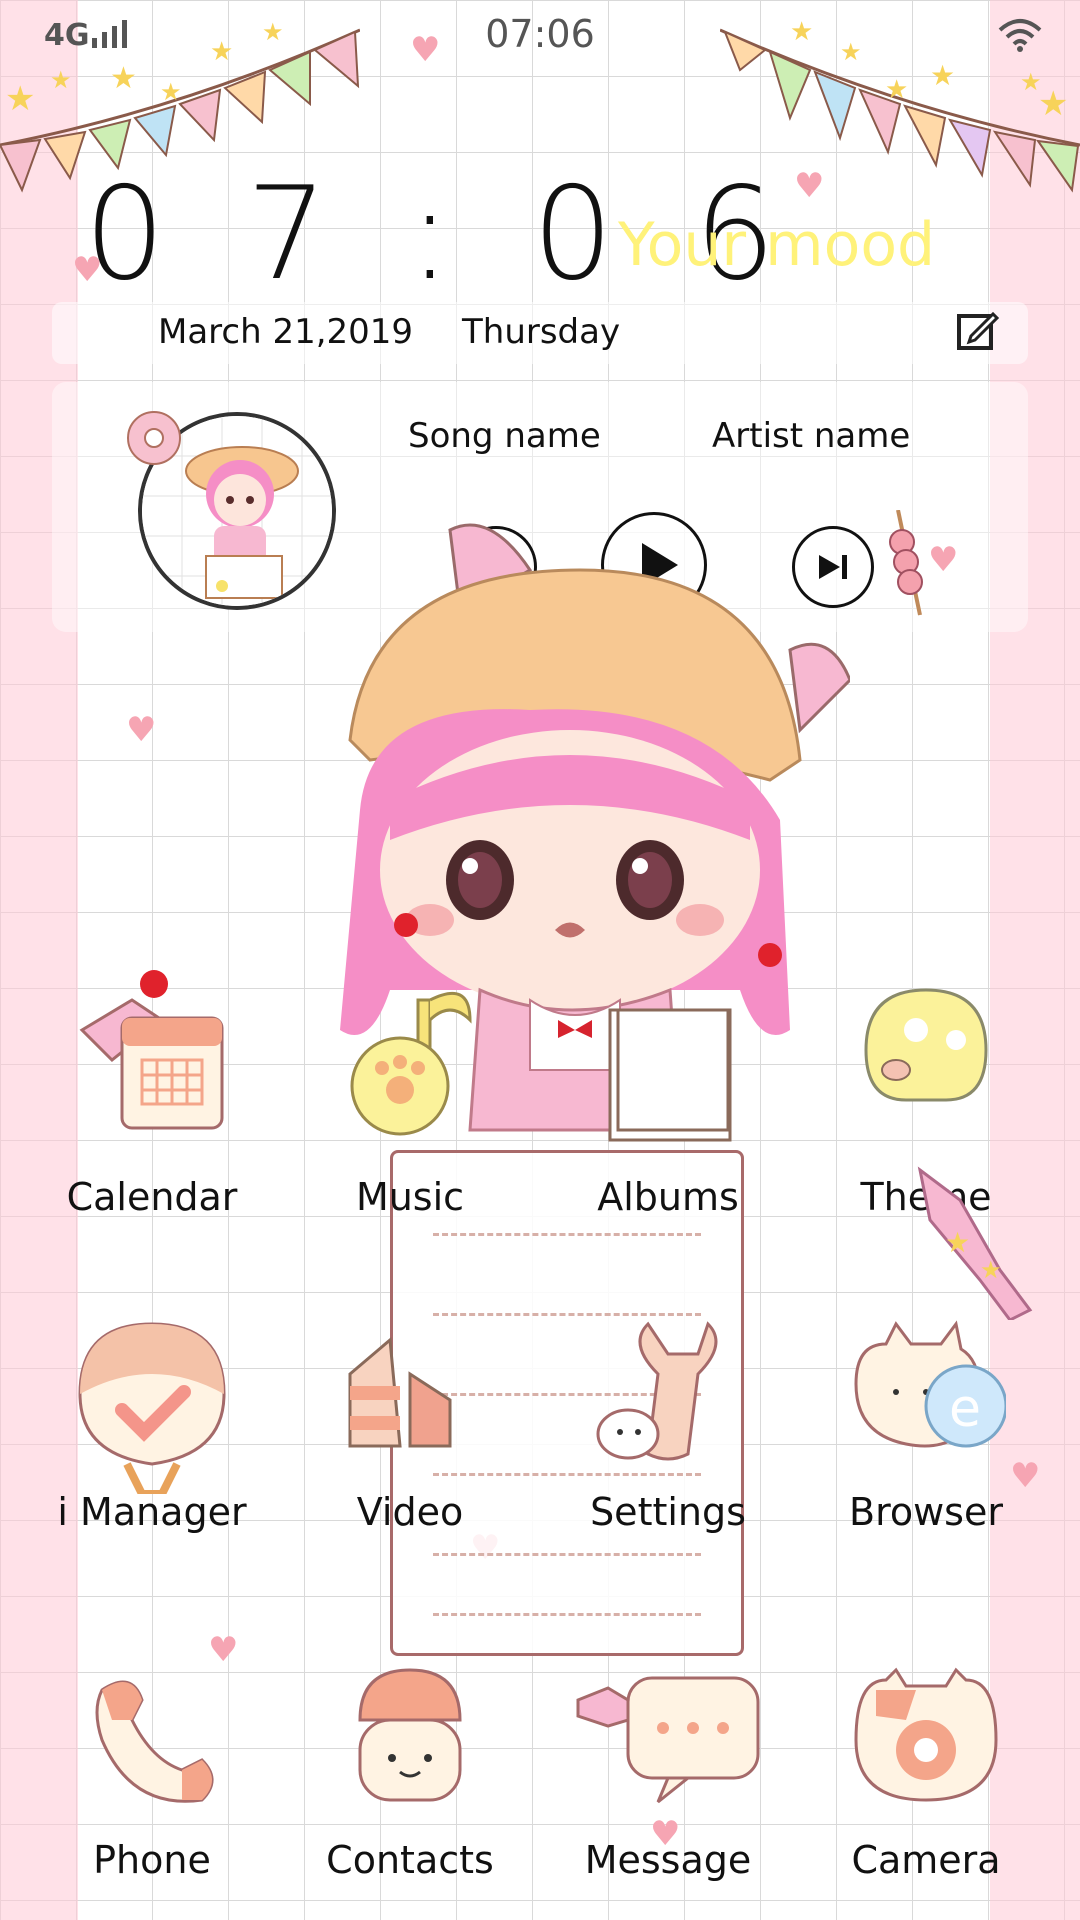 The width and height of the screenshot is (1080, 1920). Describe the element at coordinates (152, 1860) in the screenshot. I see `app-label: Phone` at that location.